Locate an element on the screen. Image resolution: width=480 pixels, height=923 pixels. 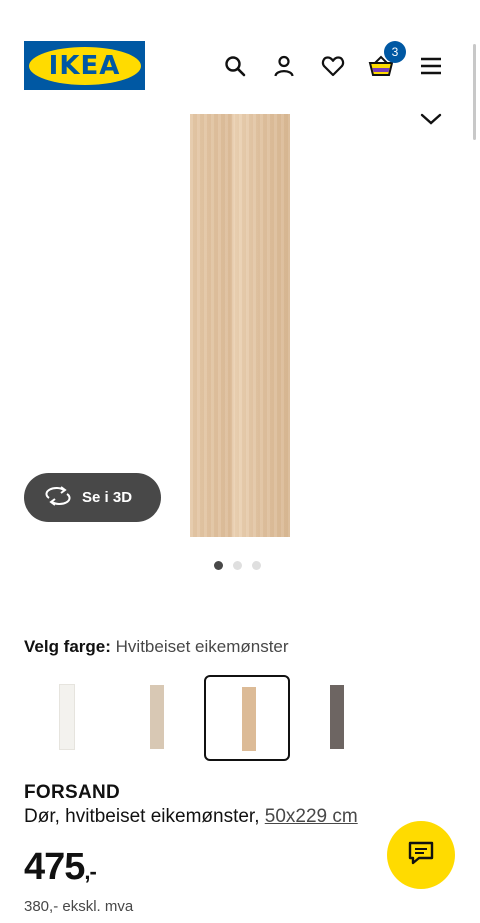
ikea-logo: IKEA is located at coordinates (84, 65).